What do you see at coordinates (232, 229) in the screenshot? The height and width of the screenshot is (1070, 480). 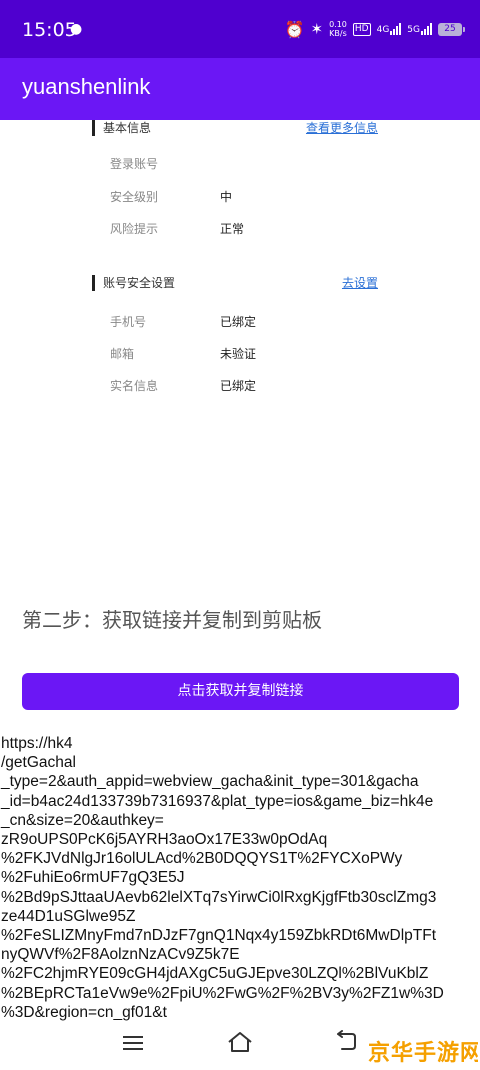 I see `info-row-value: 正常` at bounding box center [232, 229].